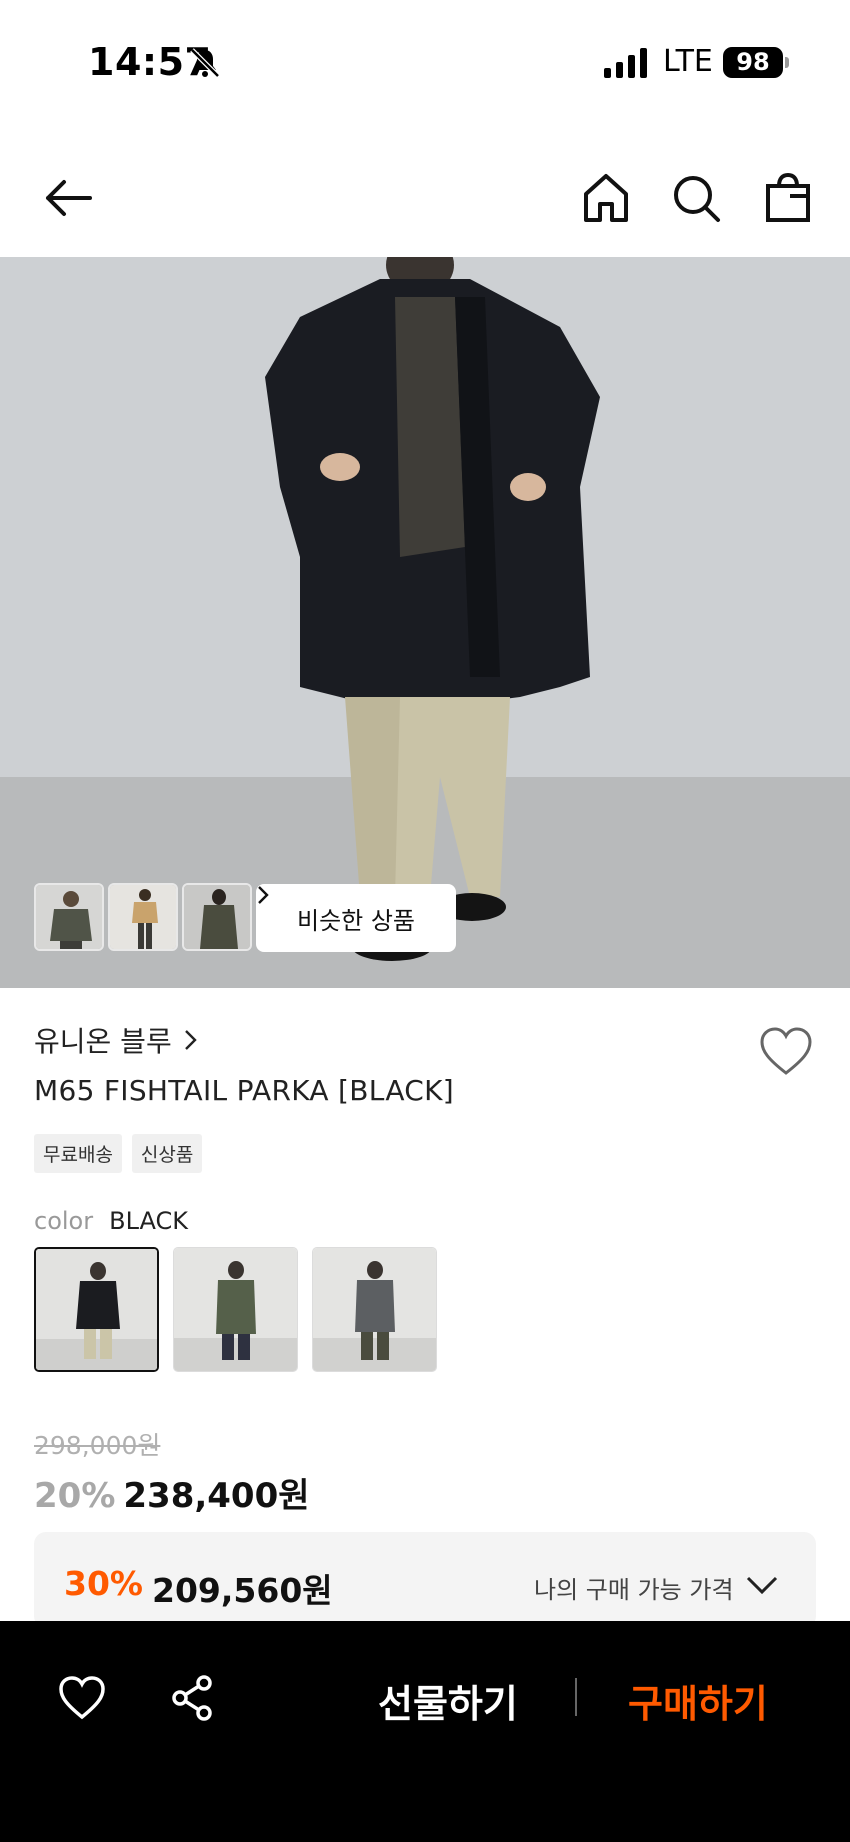 Image resolution: width=850 pixels, height=1842 pixels. What do you see at coordinates (606, 198) in the screenshot?
I see `home-icon` at bounding box center [606, 198].